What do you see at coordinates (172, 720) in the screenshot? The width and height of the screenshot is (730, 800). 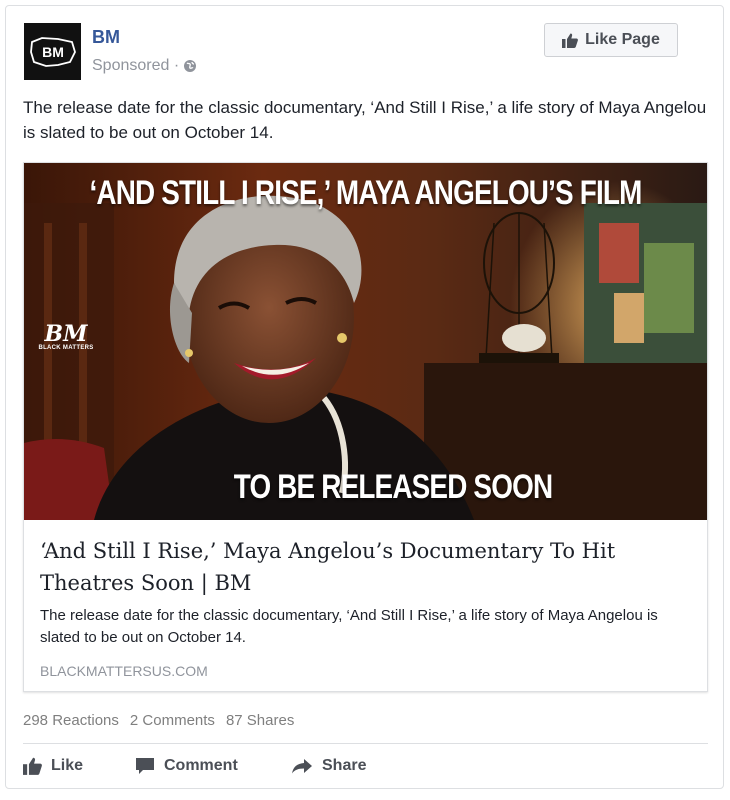 I see `comments-count: 2 Comments` at bounding box center [172, 720].